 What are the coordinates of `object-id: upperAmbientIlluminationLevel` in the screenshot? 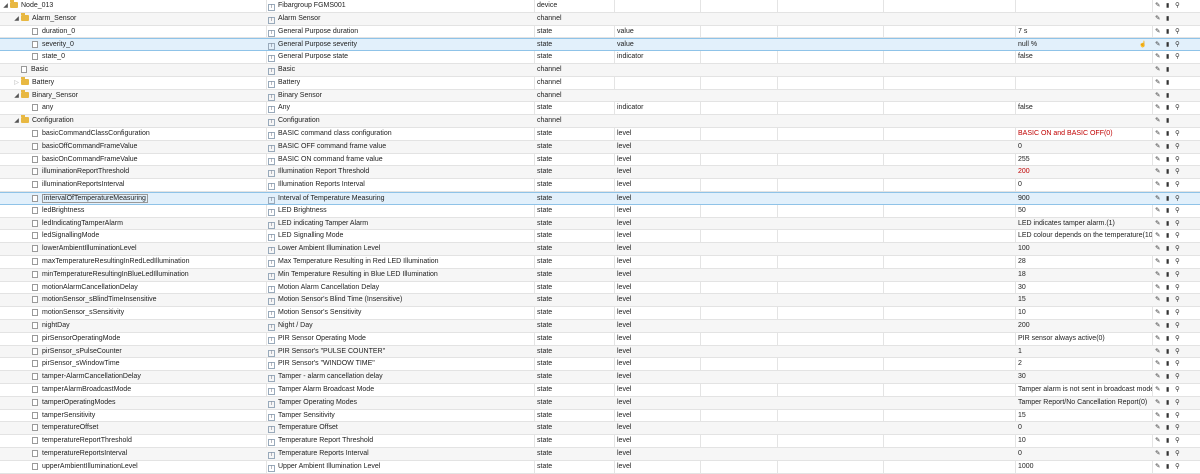 It's located at (90, 466).